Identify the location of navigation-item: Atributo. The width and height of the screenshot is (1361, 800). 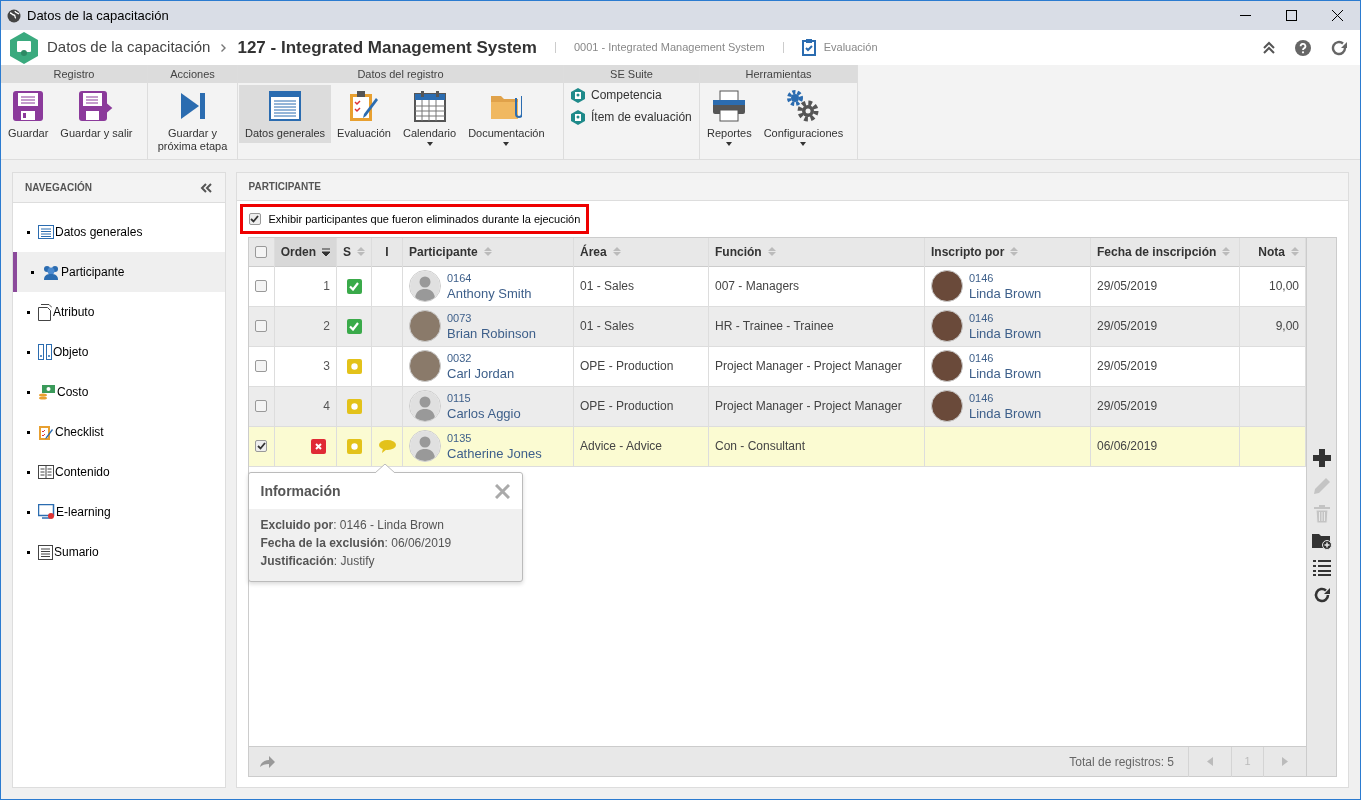
(119, 312).